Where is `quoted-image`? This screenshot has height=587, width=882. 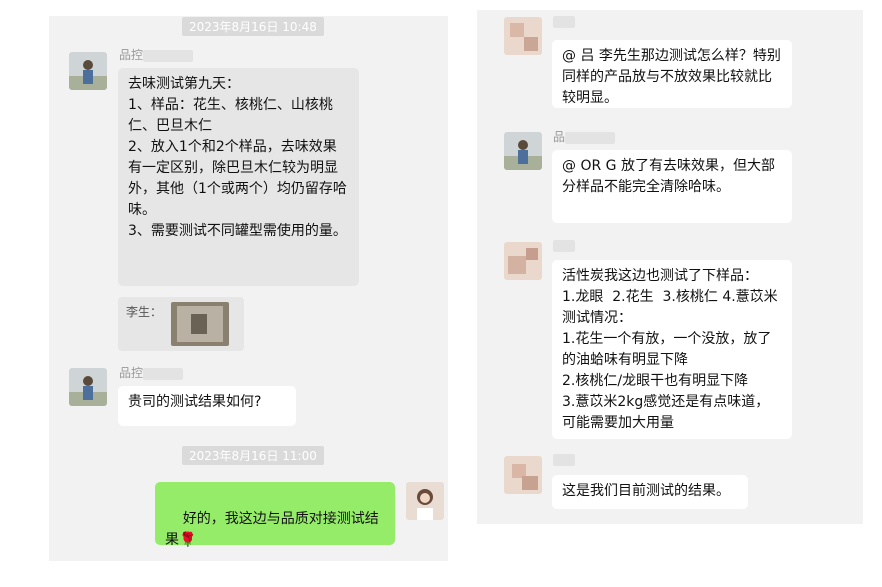
quoted-image is located at coordinates (200, 324).